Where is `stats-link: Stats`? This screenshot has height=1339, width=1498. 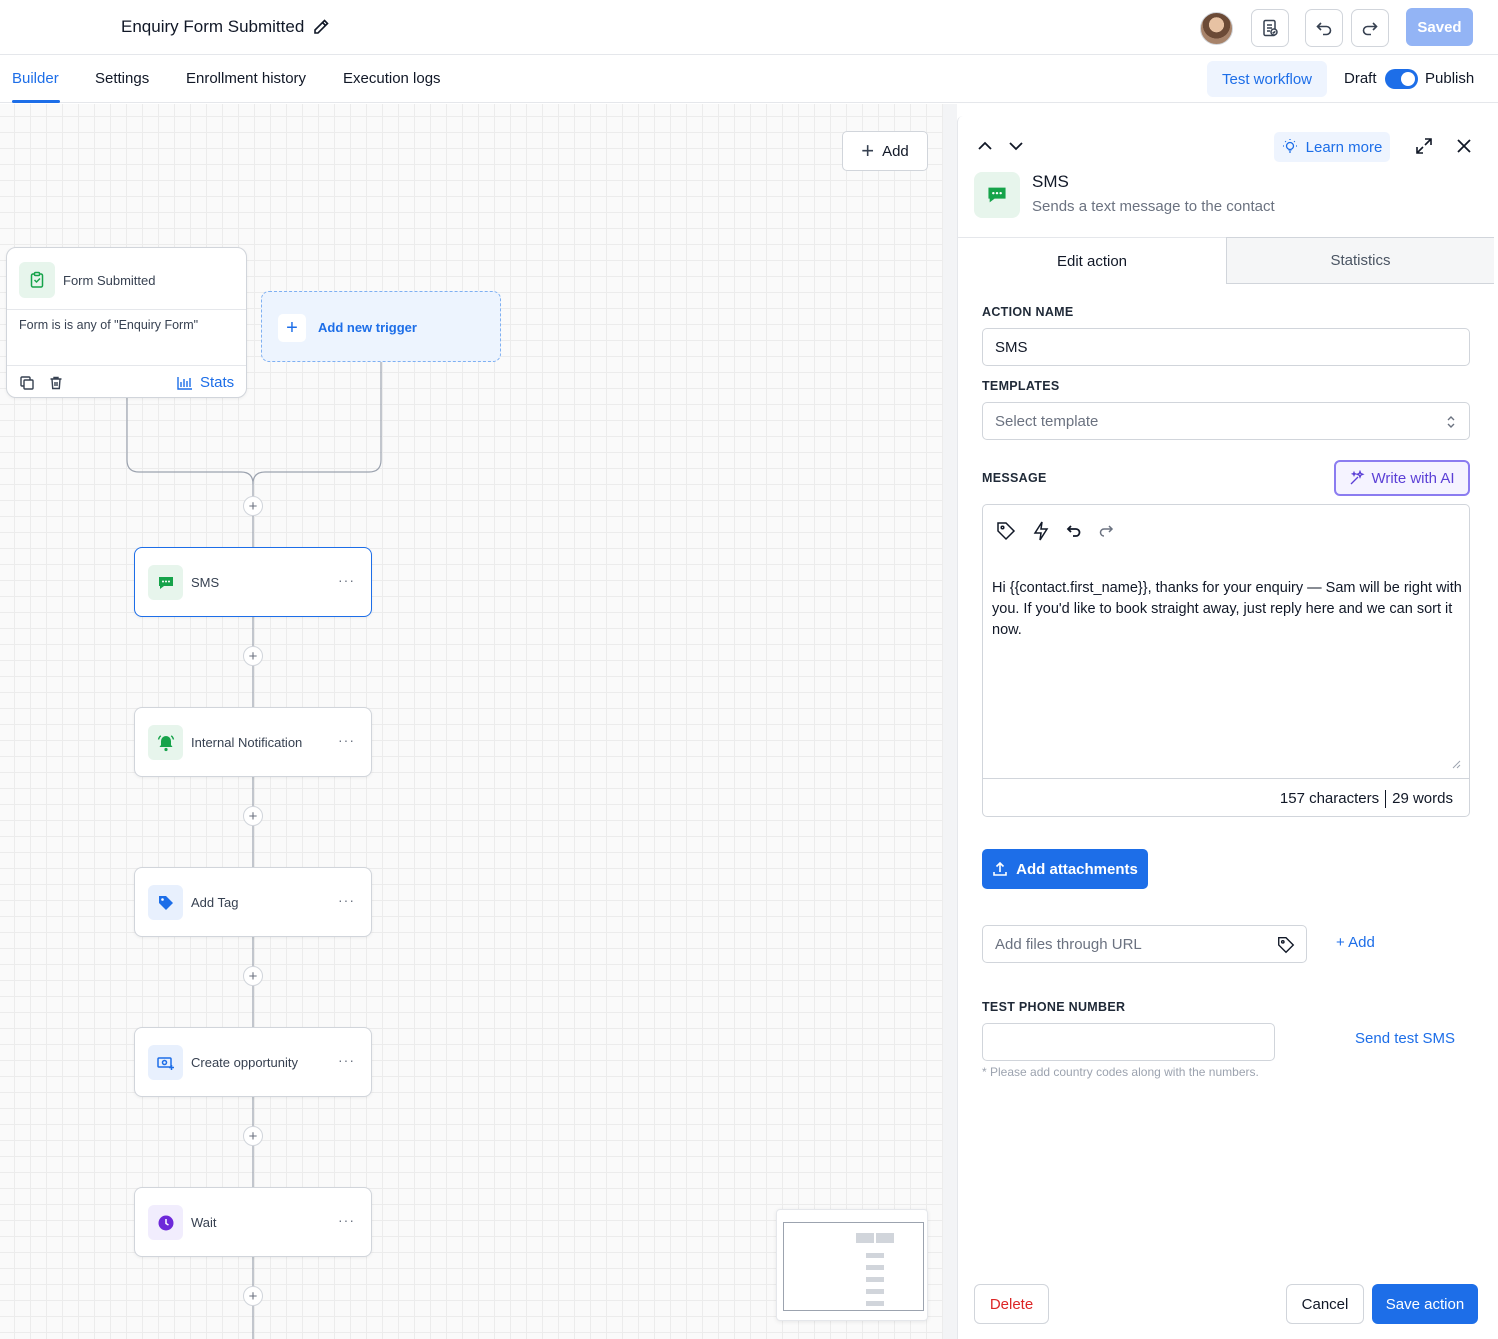 stats-link: Stats is located at coordinates (205, 382).